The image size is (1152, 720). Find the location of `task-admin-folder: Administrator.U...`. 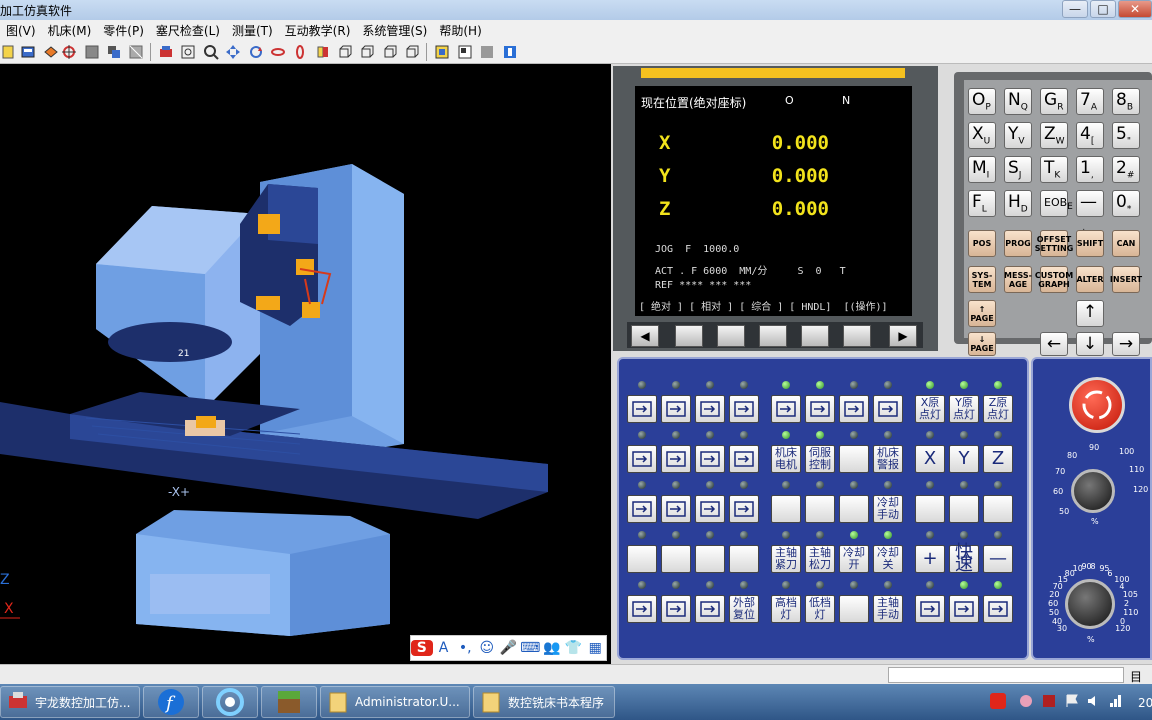

task-admin-folder: Administrator.U... is located at coordinates (395, 702).